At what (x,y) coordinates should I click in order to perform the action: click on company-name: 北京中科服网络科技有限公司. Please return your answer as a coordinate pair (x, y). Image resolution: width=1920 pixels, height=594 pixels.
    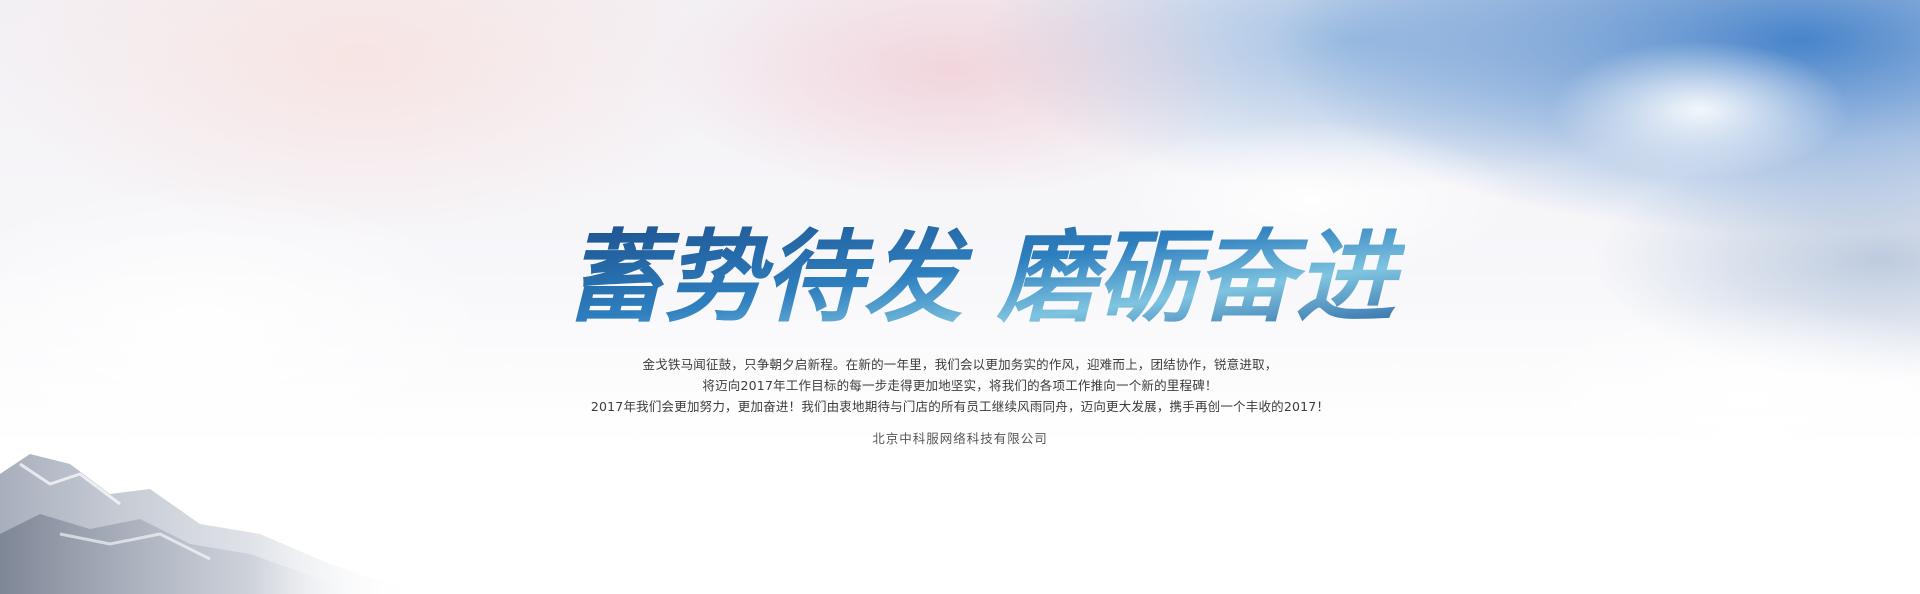
    Looking at the image, I should click on (960, 438).